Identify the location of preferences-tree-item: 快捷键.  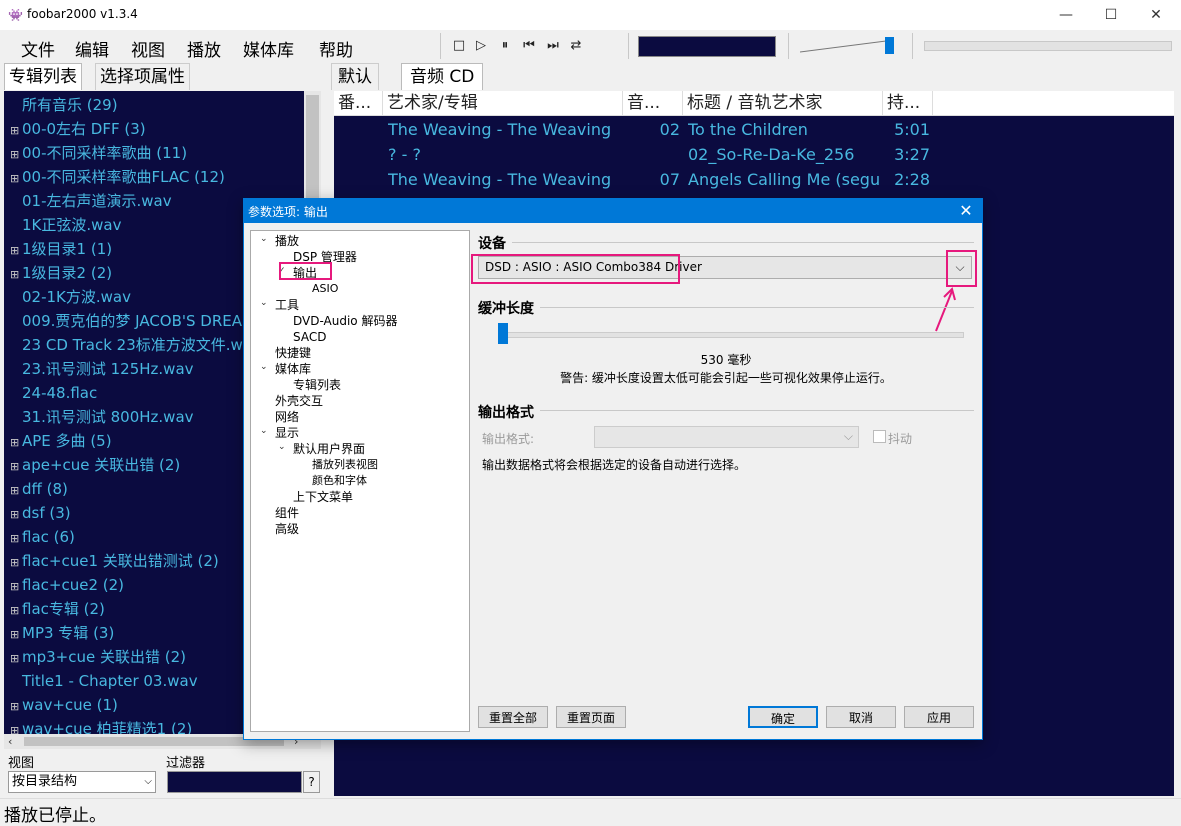
(293, 353).